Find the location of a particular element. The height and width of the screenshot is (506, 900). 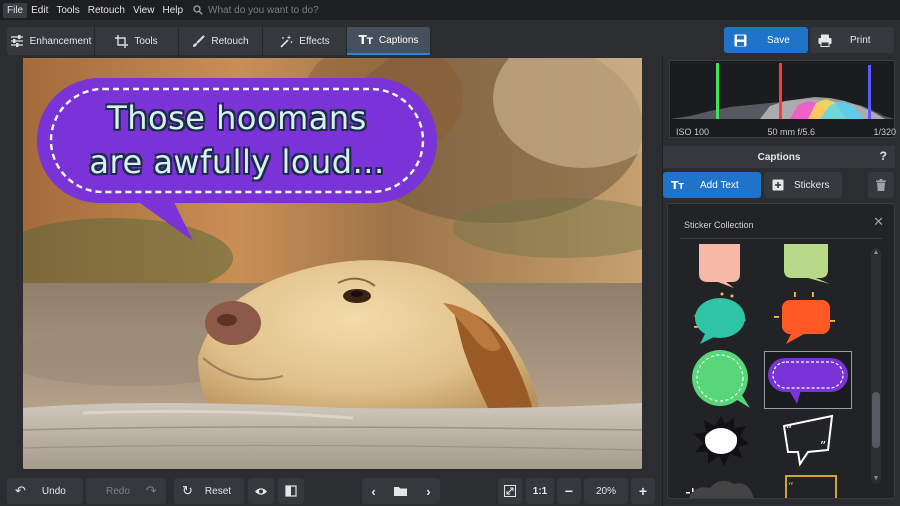

tab-enhancement: Enhancement is located at coordinates (51, 41).